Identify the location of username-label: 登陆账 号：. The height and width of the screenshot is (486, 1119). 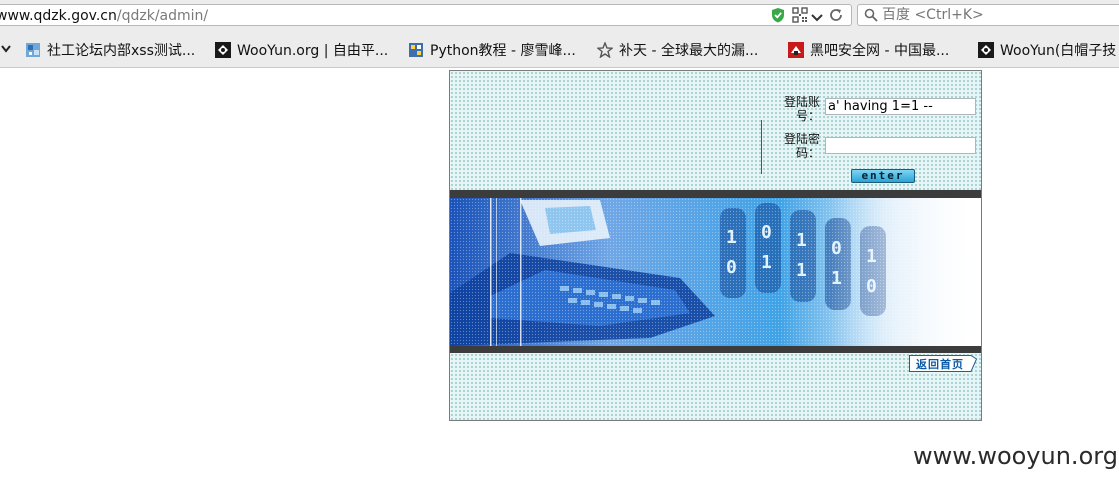
(796, 109).